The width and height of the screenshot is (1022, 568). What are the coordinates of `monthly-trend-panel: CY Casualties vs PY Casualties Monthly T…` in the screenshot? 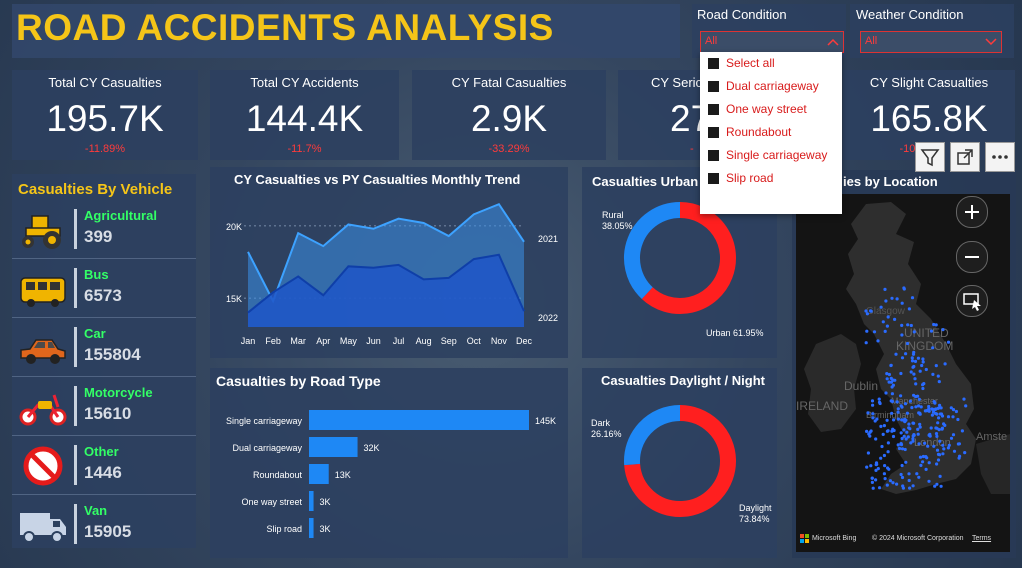 It's located at (389, 262).